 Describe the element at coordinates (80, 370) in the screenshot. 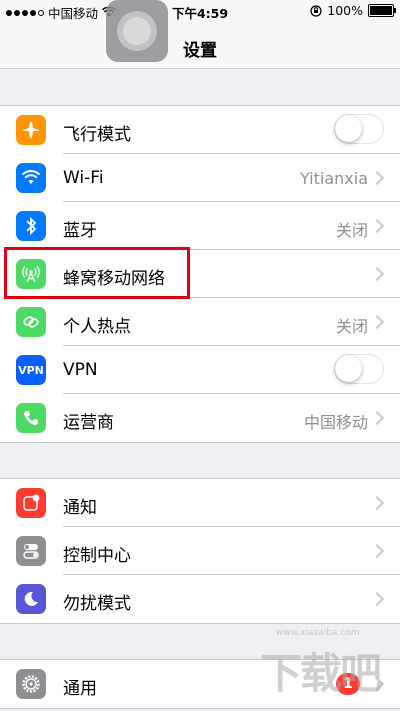

I see `row-label: VPN` at that location.